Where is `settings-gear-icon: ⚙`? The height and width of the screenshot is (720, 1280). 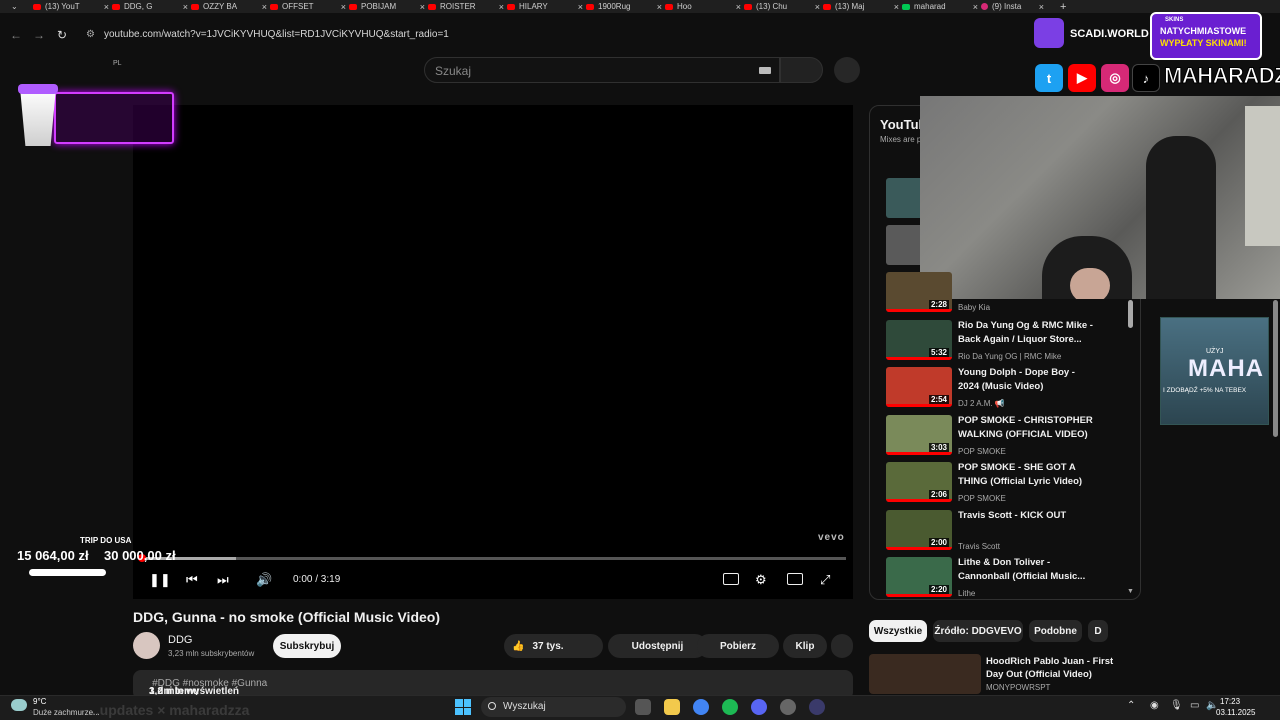 settings-gear-icon: ⚙ is located at coordinates (761, 580).